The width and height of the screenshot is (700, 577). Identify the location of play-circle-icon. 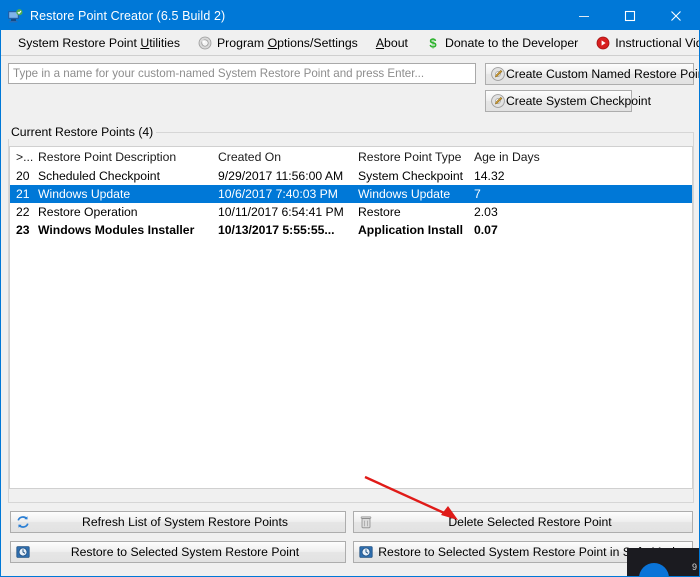
(603, 43).